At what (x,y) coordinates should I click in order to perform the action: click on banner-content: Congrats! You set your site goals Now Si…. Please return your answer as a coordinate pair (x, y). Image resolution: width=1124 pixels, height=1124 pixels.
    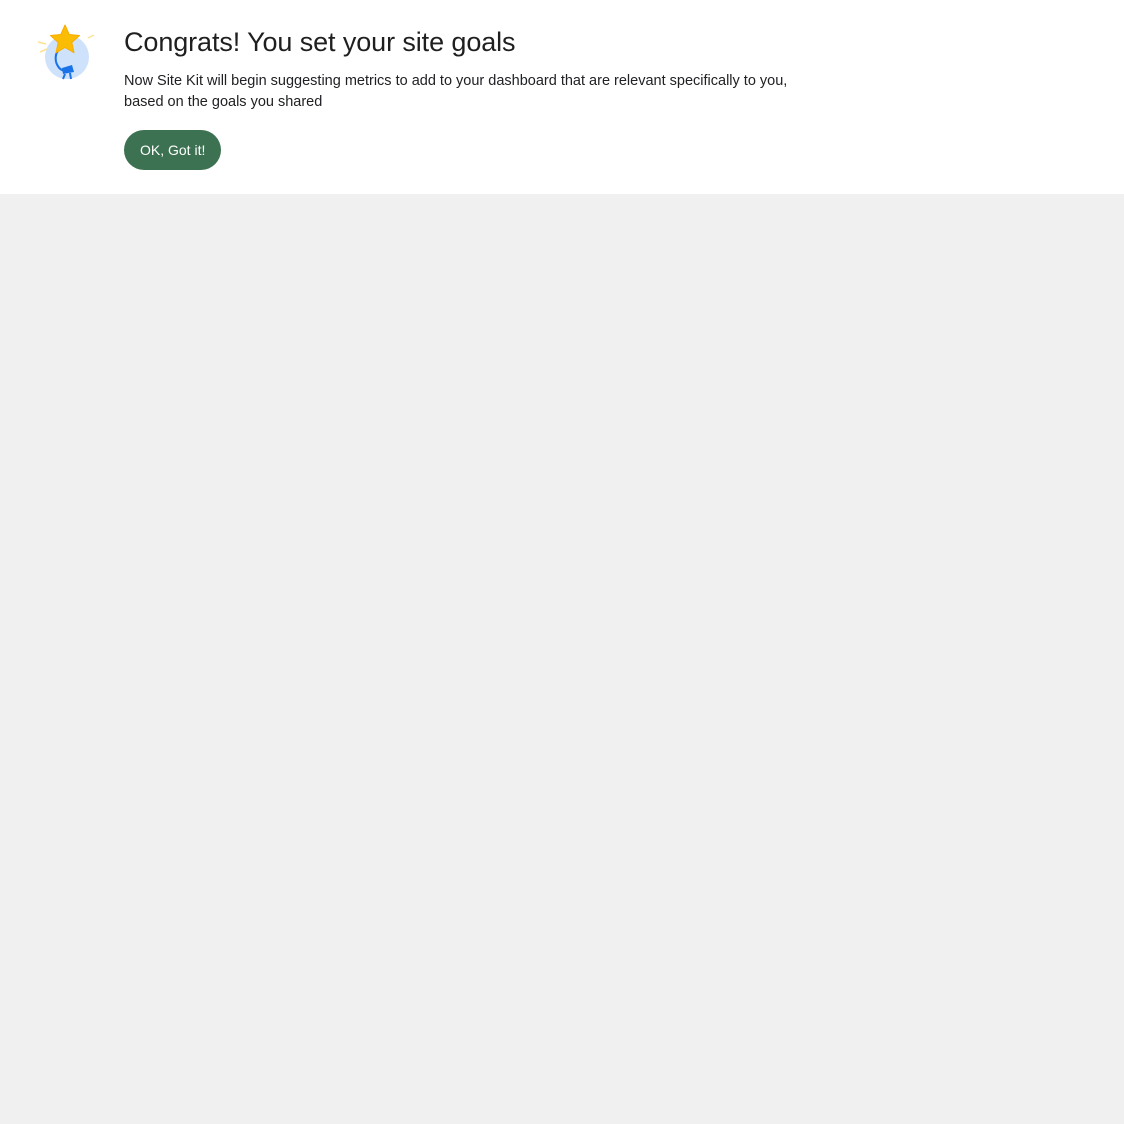
    Looking at the image, I should click on (484, 68).